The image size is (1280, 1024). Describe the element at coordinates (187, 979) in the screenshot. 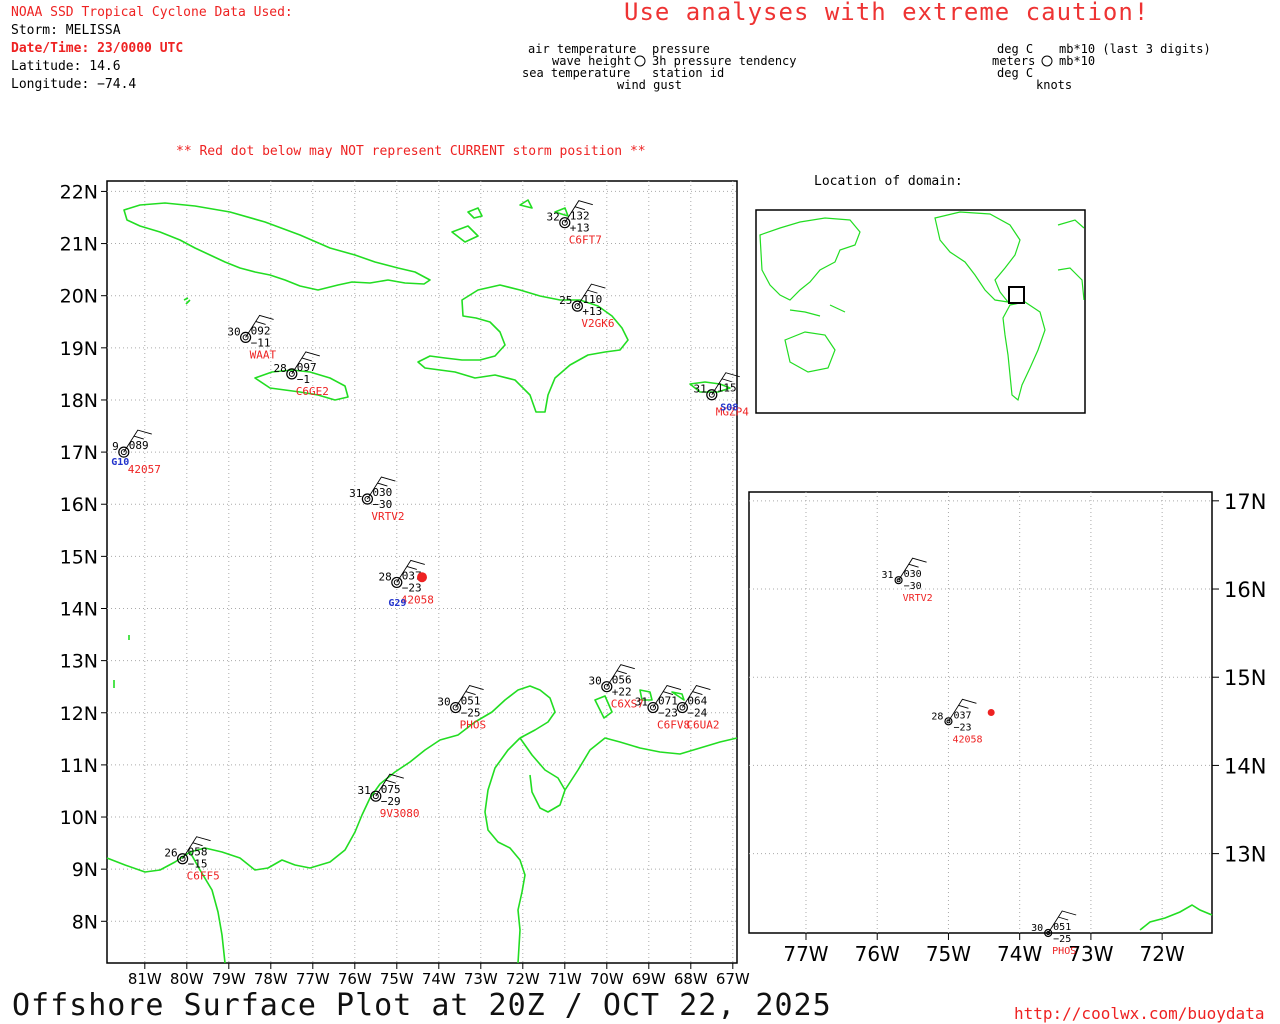

I see `lon-label: 80W` at that location.